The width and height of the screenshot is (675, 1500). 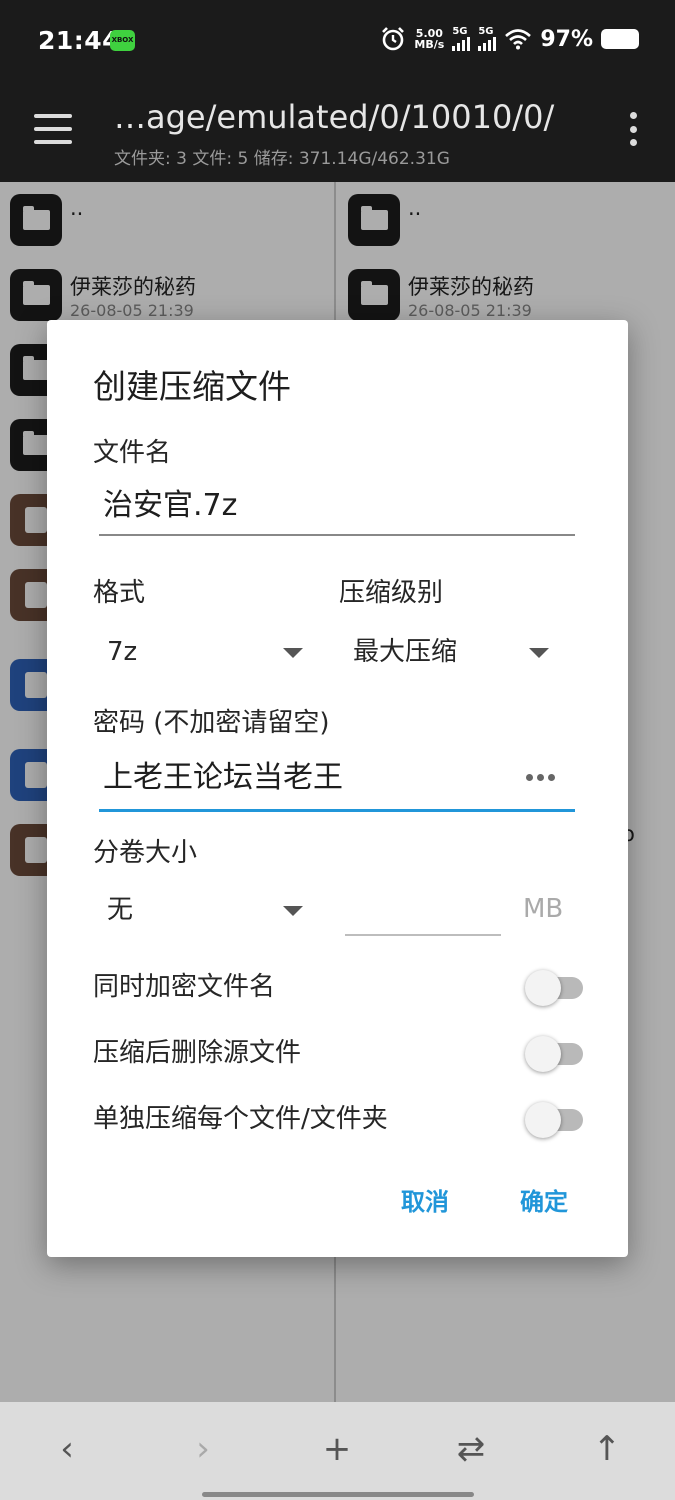 I want to click on format-select: 7z, so click(x=198, y=652).